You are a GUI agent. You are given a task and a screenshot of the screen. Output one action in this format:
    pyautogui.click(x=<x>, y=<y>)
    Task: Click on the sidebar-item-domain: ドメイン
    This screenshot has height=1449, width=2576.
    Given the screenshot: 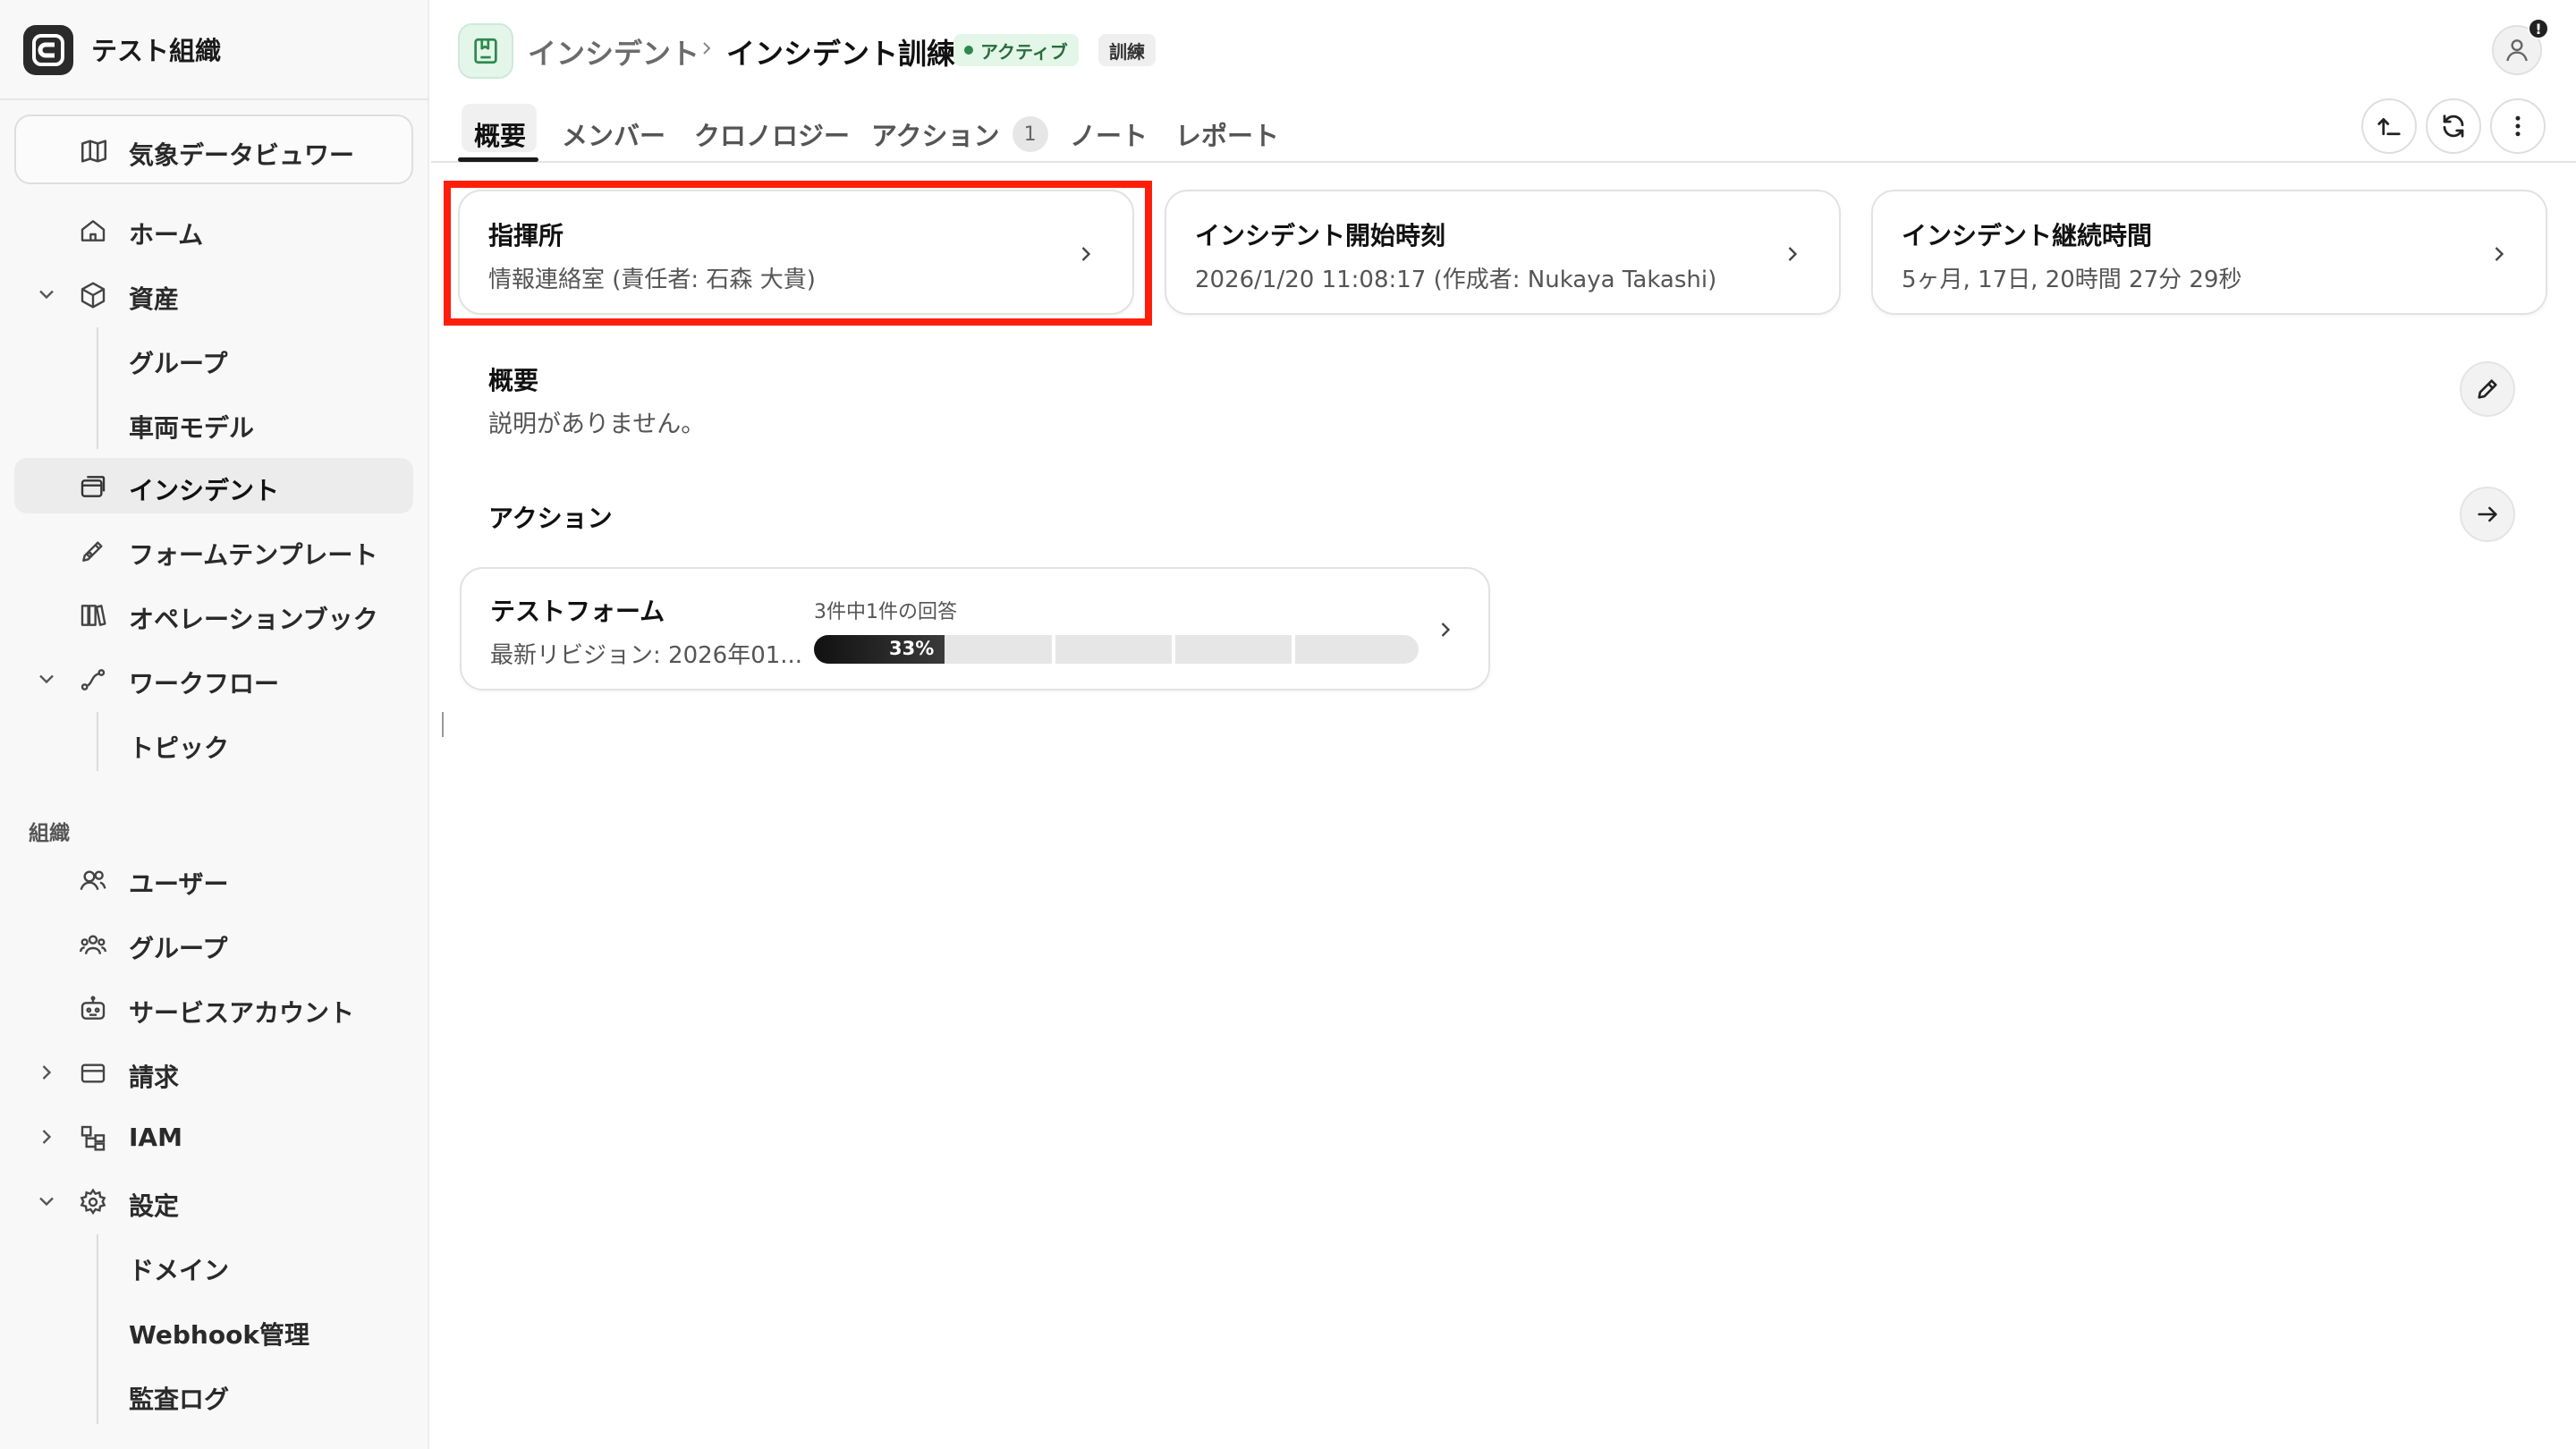 What is the action you would take?
    pyautogui.click(x=213, y=1265)
    